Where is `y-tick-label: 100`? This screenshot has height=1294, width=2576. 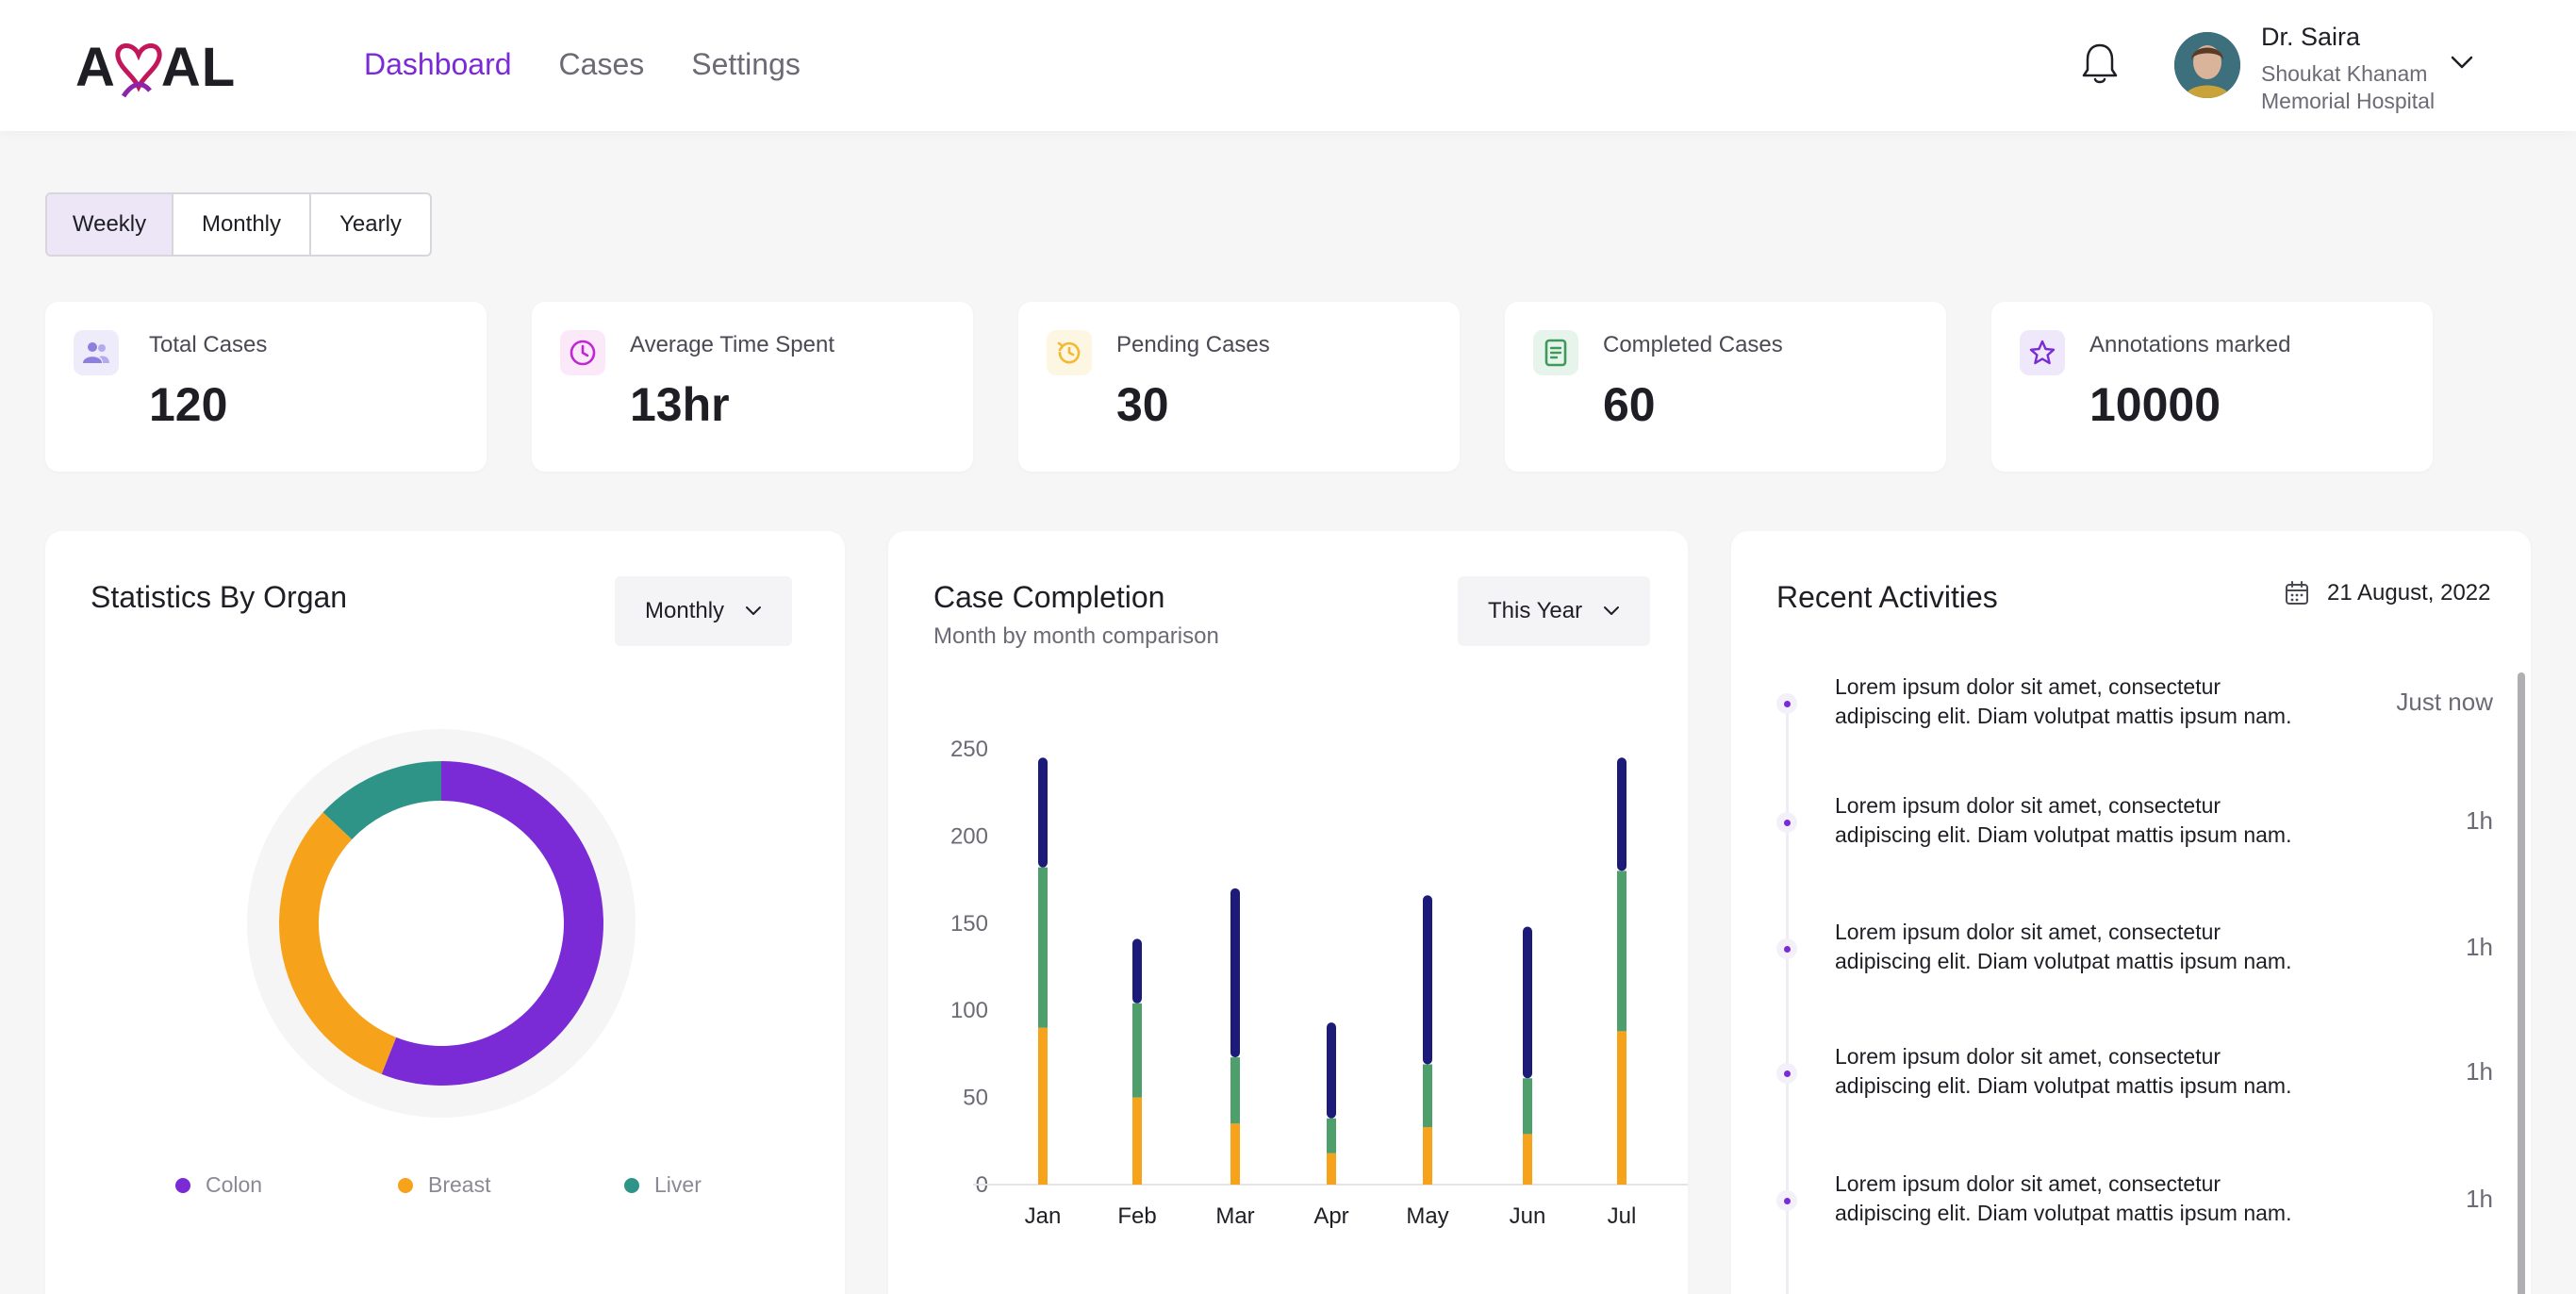 y-tick-label: 100 is located at coordinates (969, 1010).